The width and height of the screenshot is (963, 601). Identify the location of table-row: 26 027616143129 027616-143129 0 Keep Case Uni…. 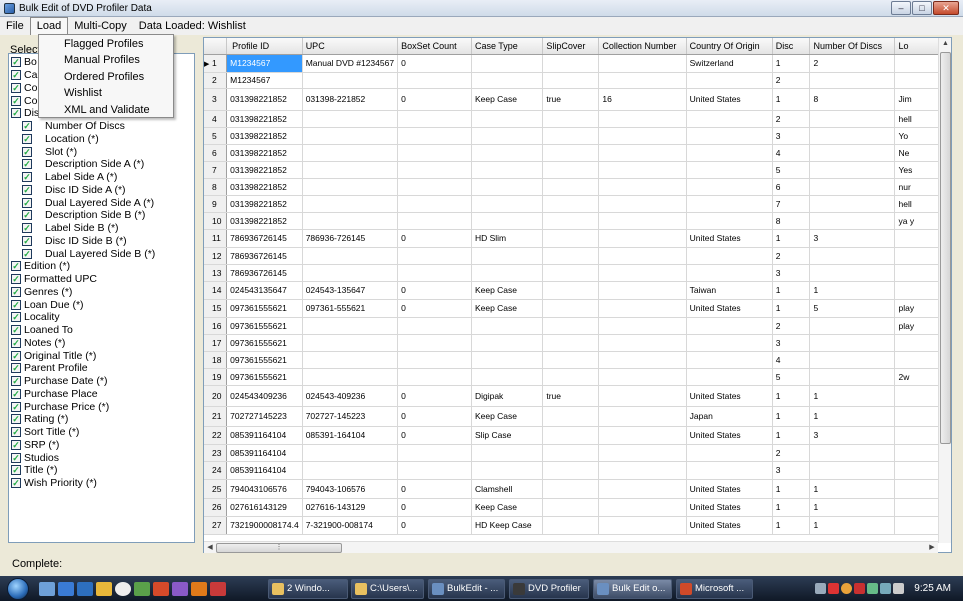
(577, 507).